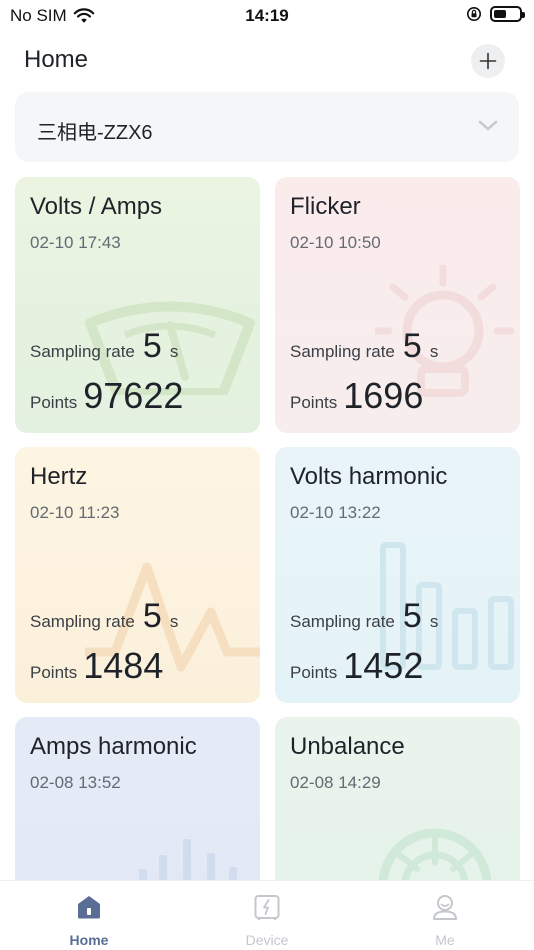  Describe the element at coordinates (89, 907) in the screenshot. I see `home-icon` at that location.